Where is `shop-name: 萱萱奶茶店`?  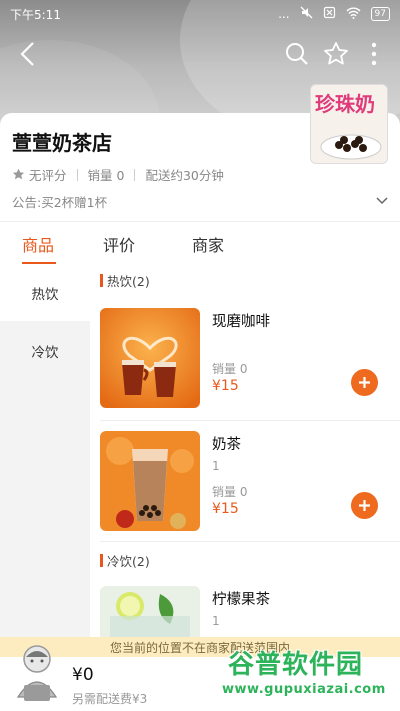
shop-name: 萱萱奶茶店 is located at coordinates (62, 143).